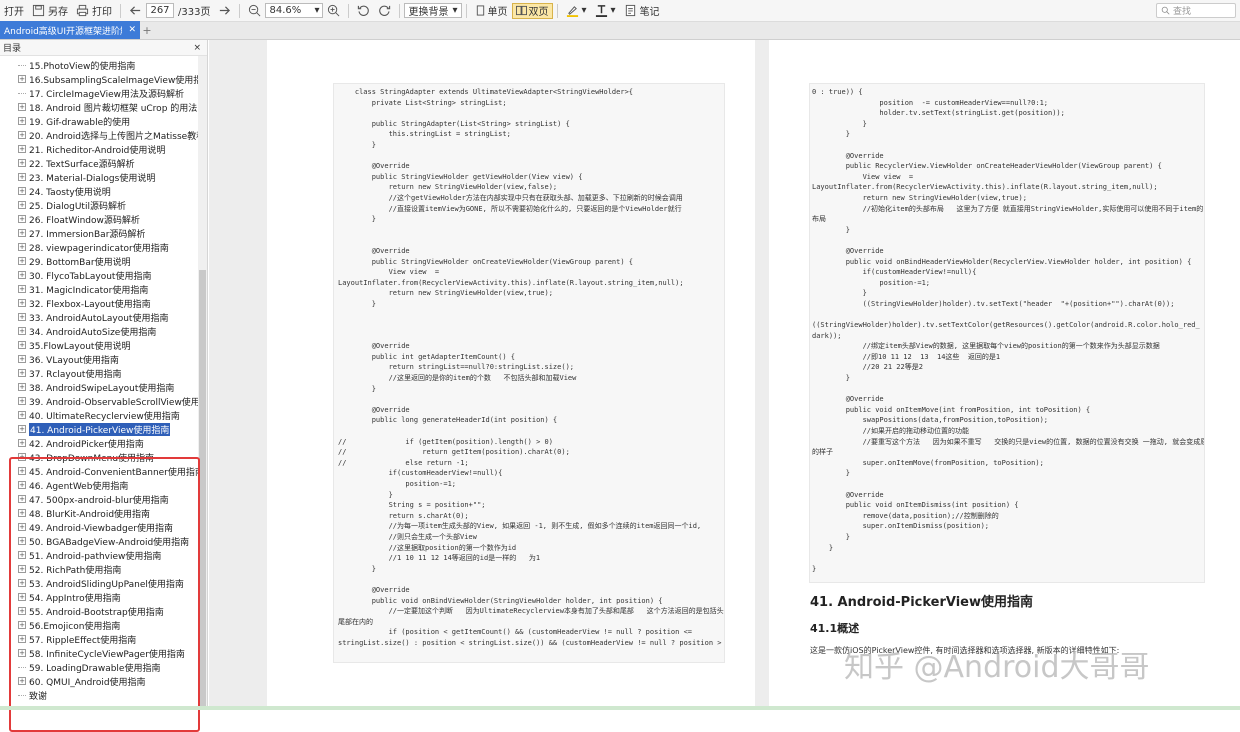 This screenshot has height=732, width=1240. What do you see at coordinates (99, 247) in the screenshot?
I see `toc-item: +28. viewpagerindicator使用指南` at bounding box center [99, 247].